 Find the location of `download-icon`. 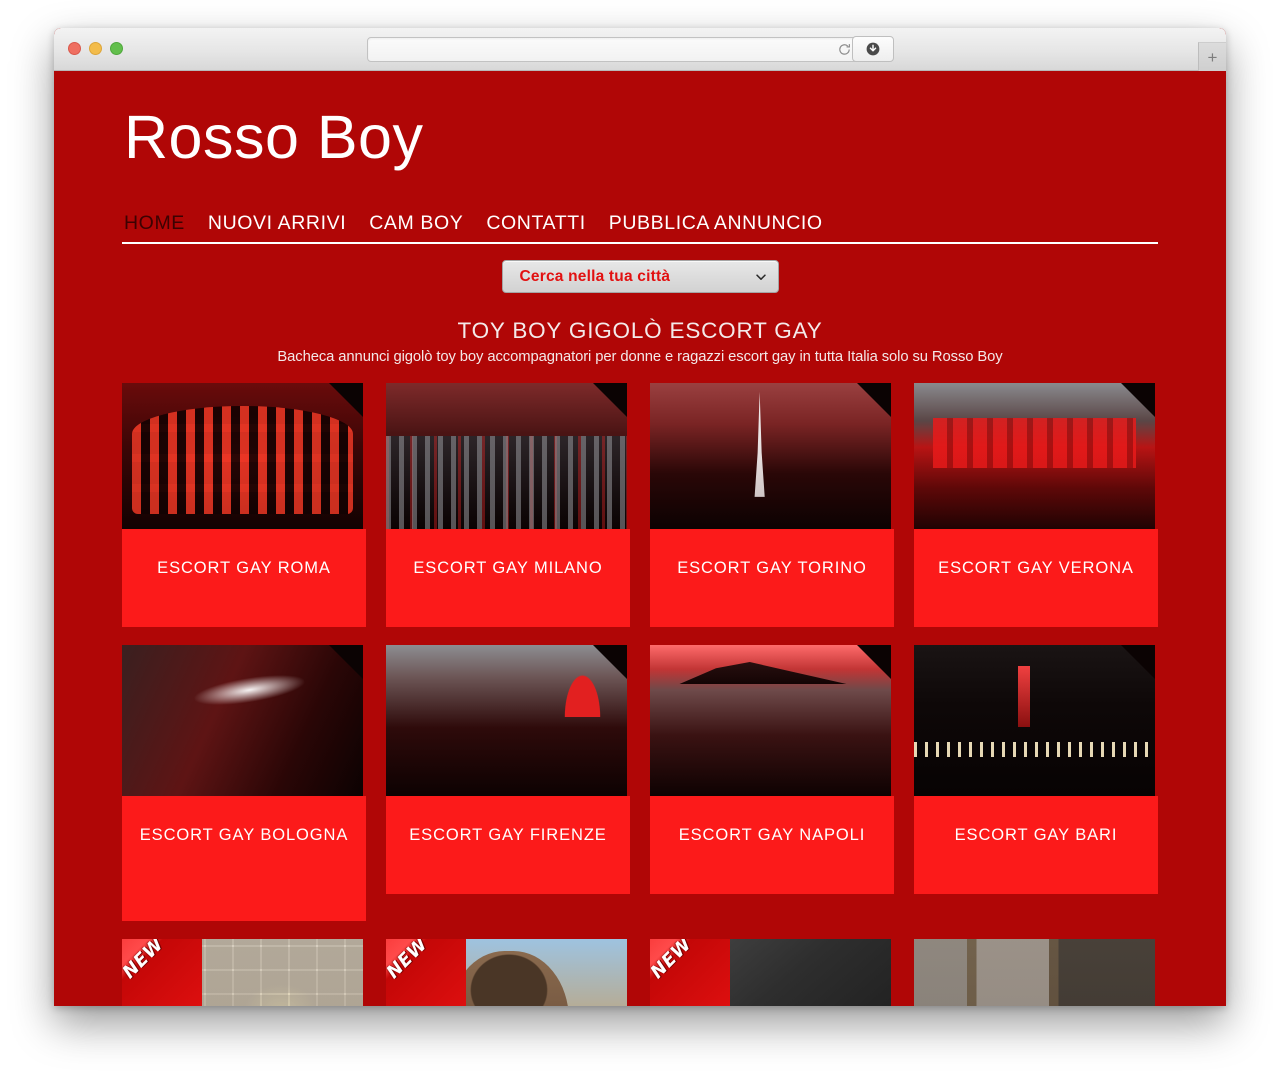

download-icon is located at coordinates (873, 49).